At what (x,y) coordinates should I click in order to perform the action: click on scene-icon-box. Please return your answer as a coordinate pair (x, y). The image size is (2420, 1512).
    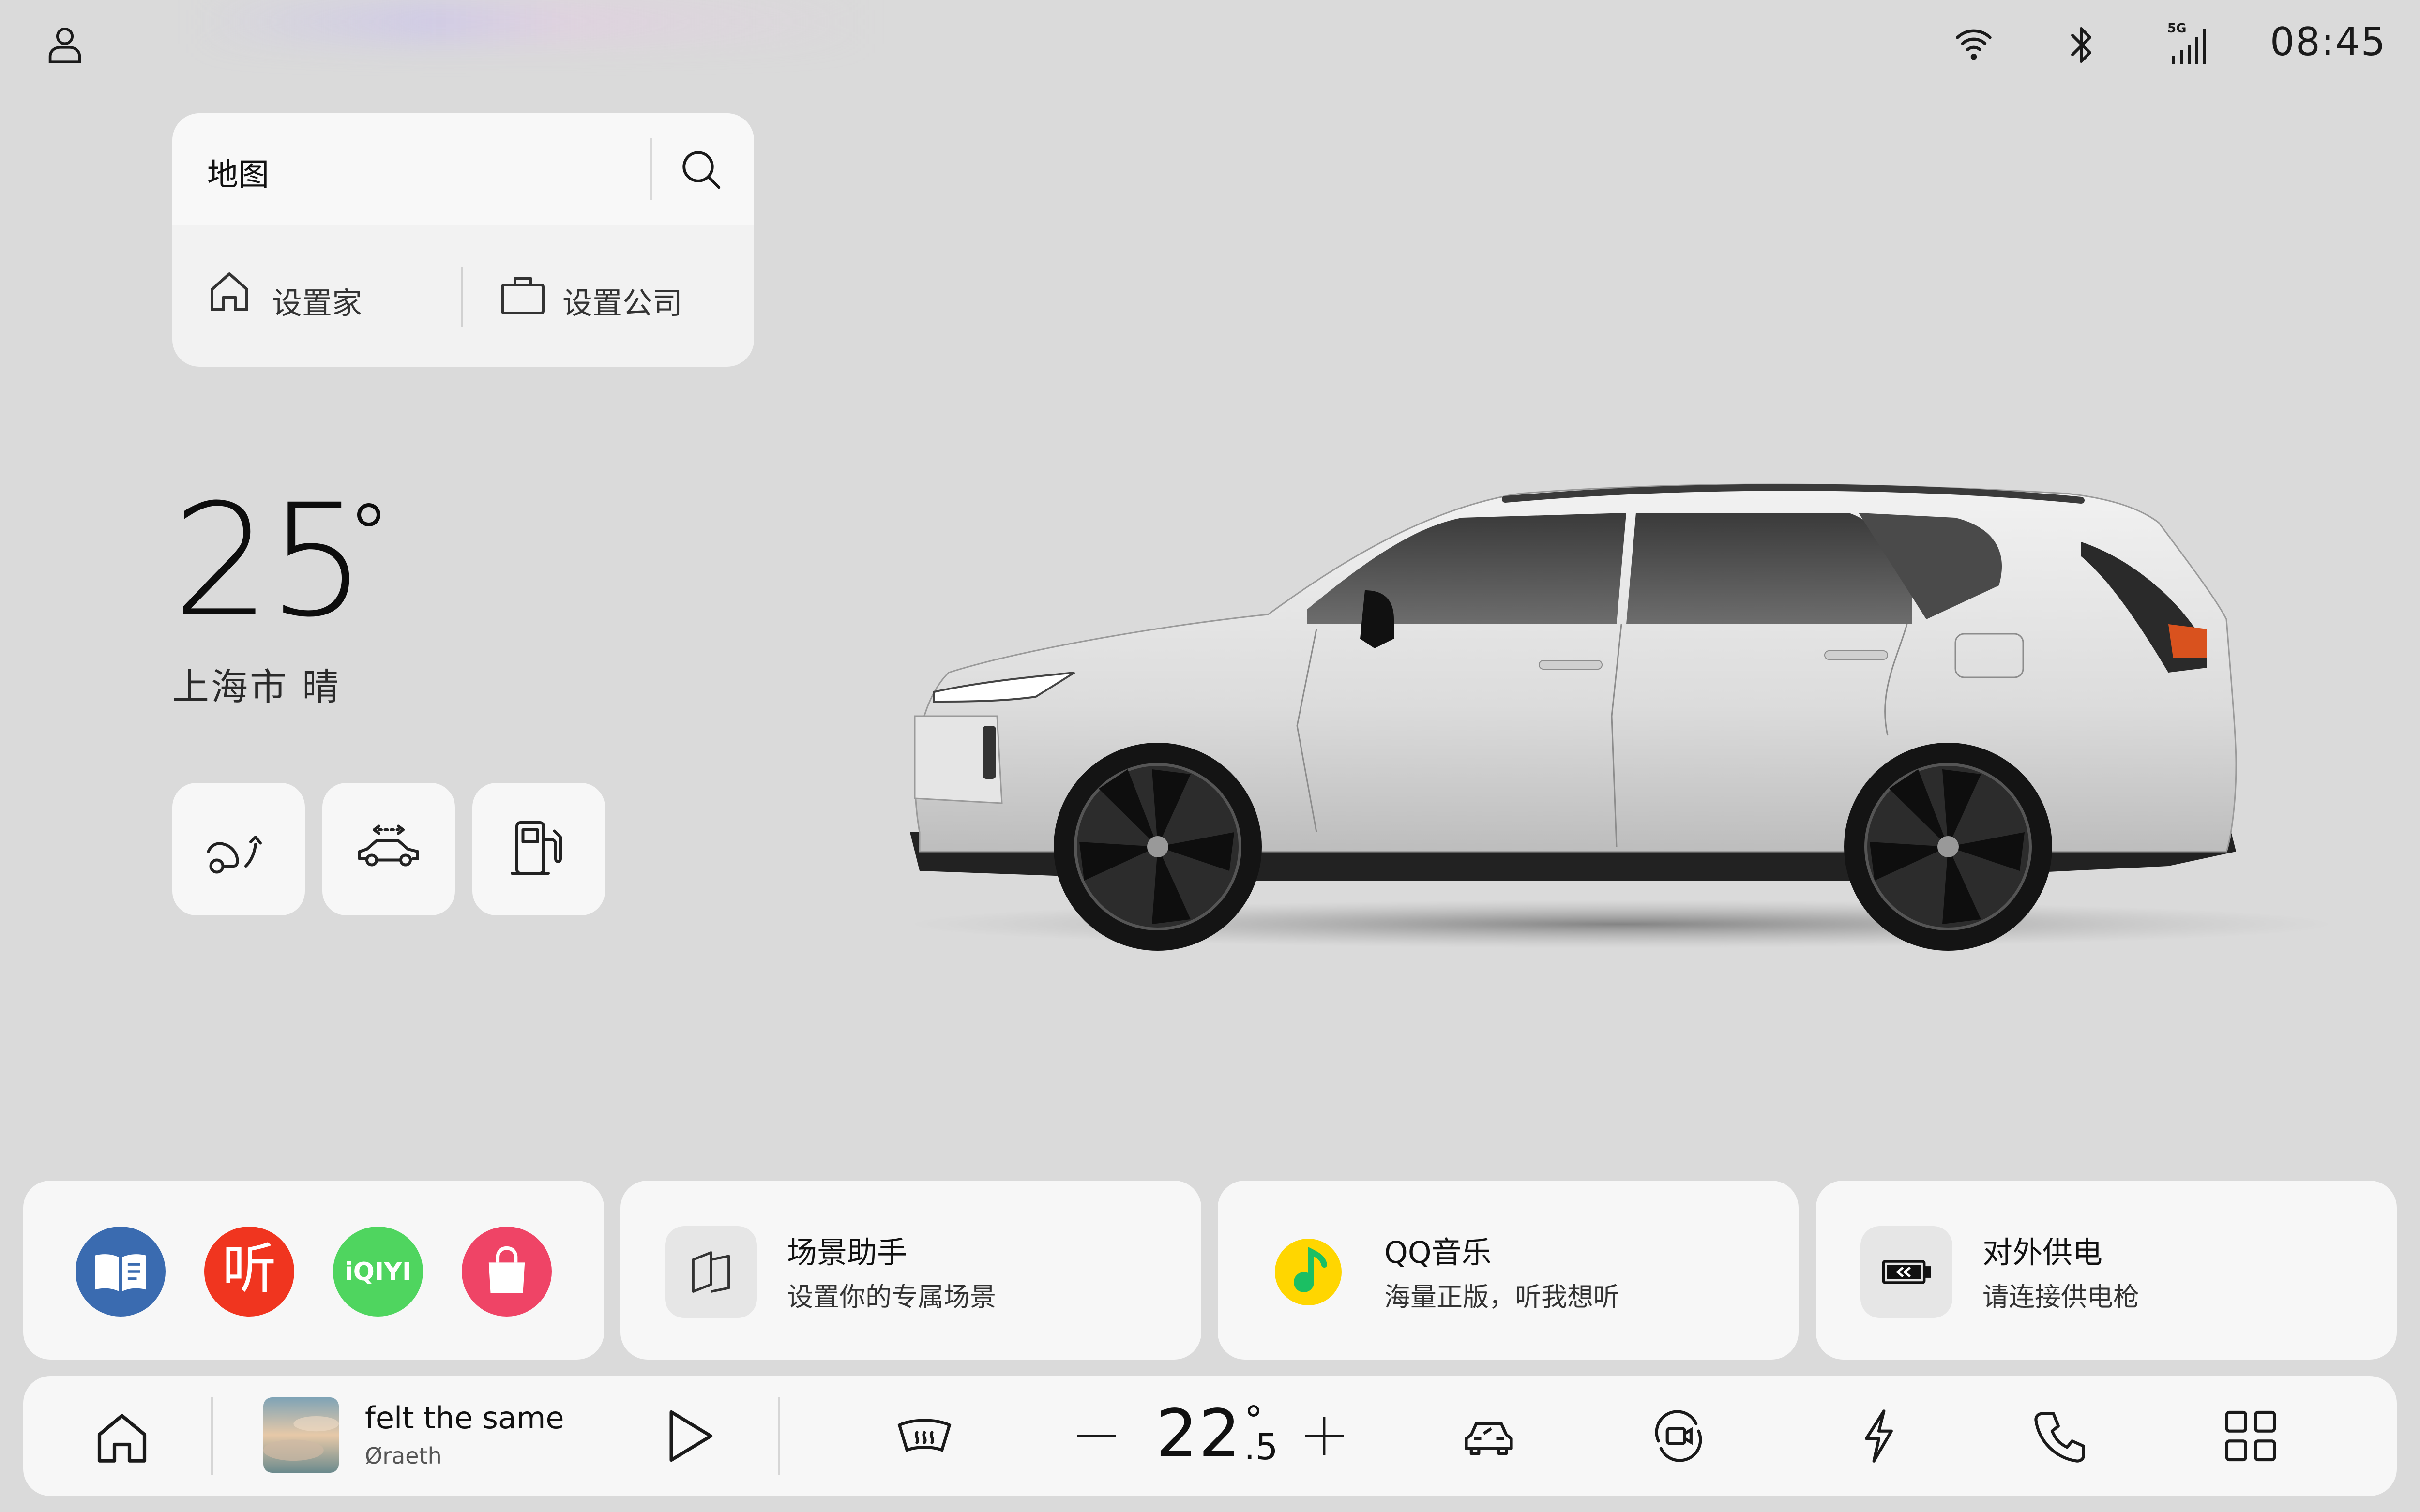
    Looking at the image, I should click on (711, 1272).